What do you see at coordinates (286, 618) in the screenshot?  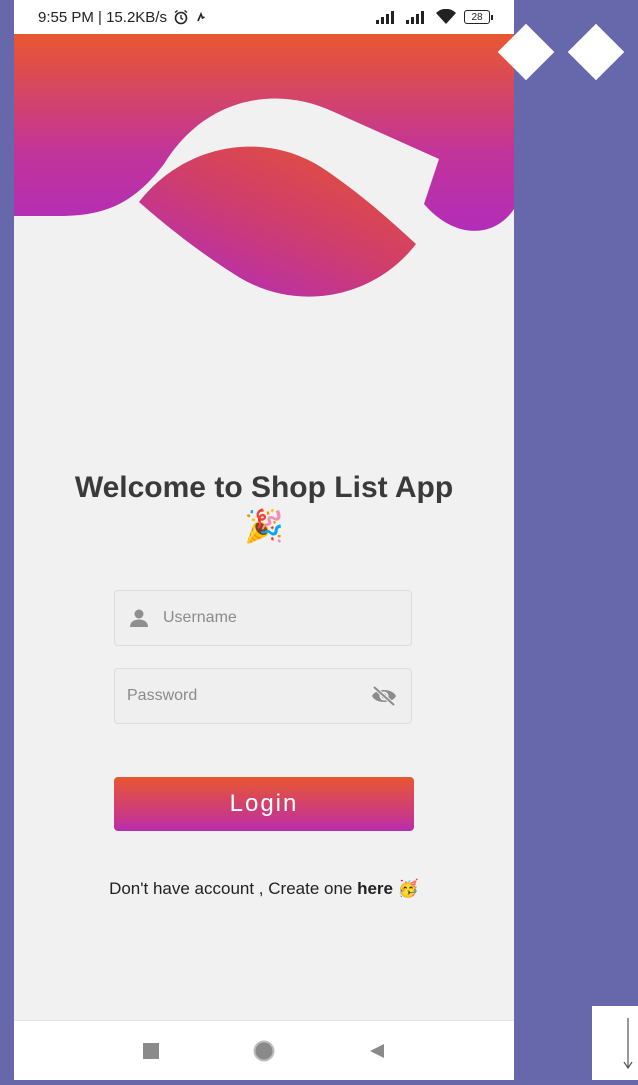 I see `username-input` at bounding box center [286, 618].